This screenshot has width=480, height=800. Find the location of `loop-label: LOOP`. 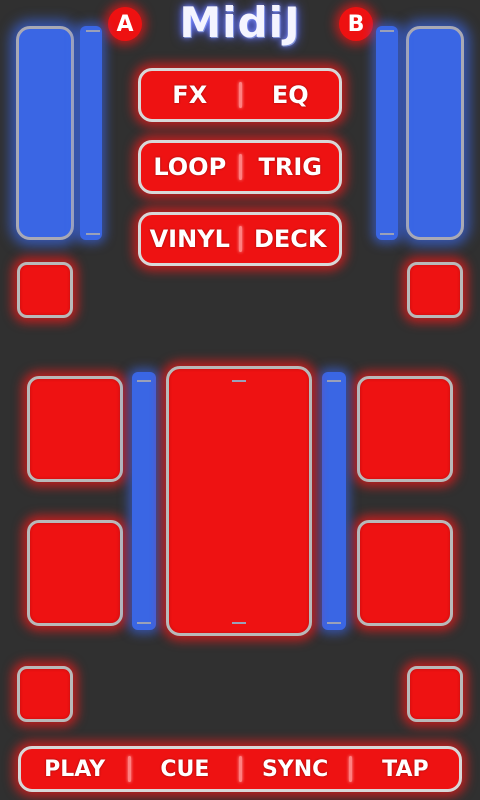

loop-label: LOOP is located at coordinates (190, 167).